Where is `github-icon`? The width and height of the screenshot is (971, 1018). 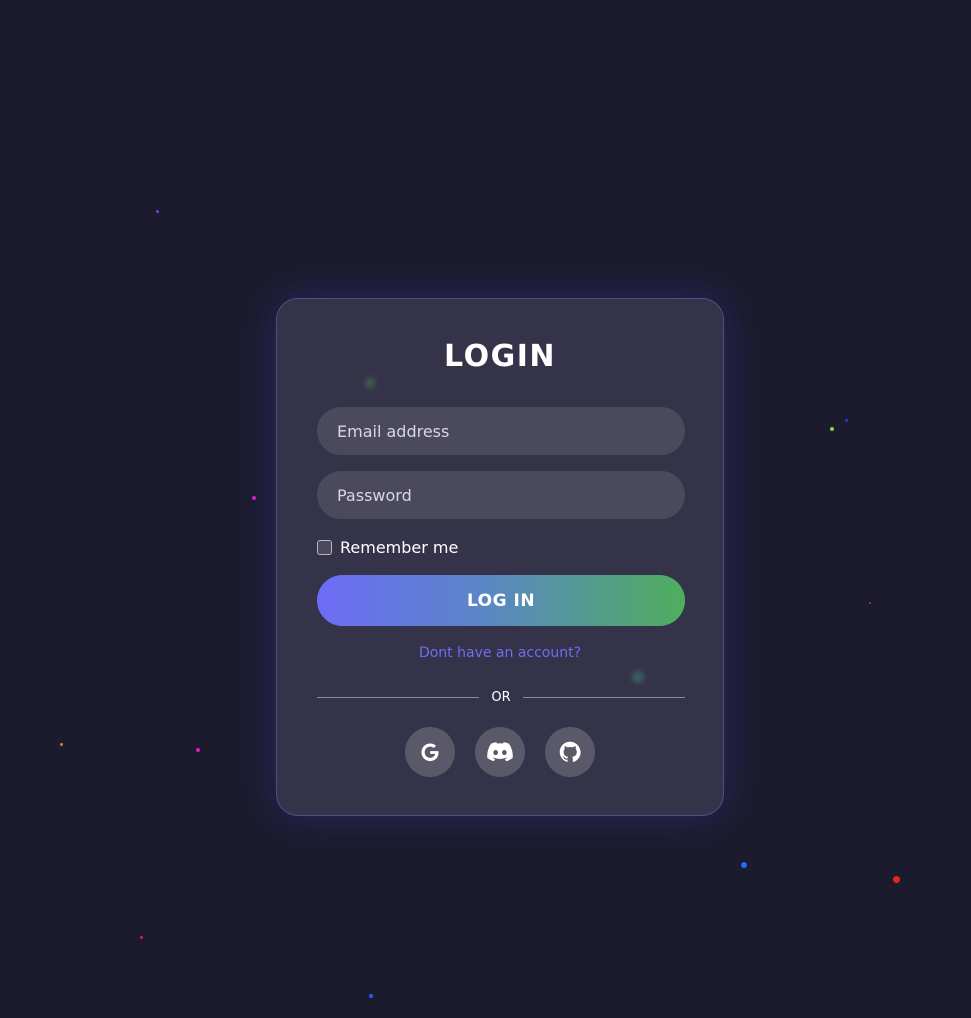
github-icon is located at coordinates (570, 752).